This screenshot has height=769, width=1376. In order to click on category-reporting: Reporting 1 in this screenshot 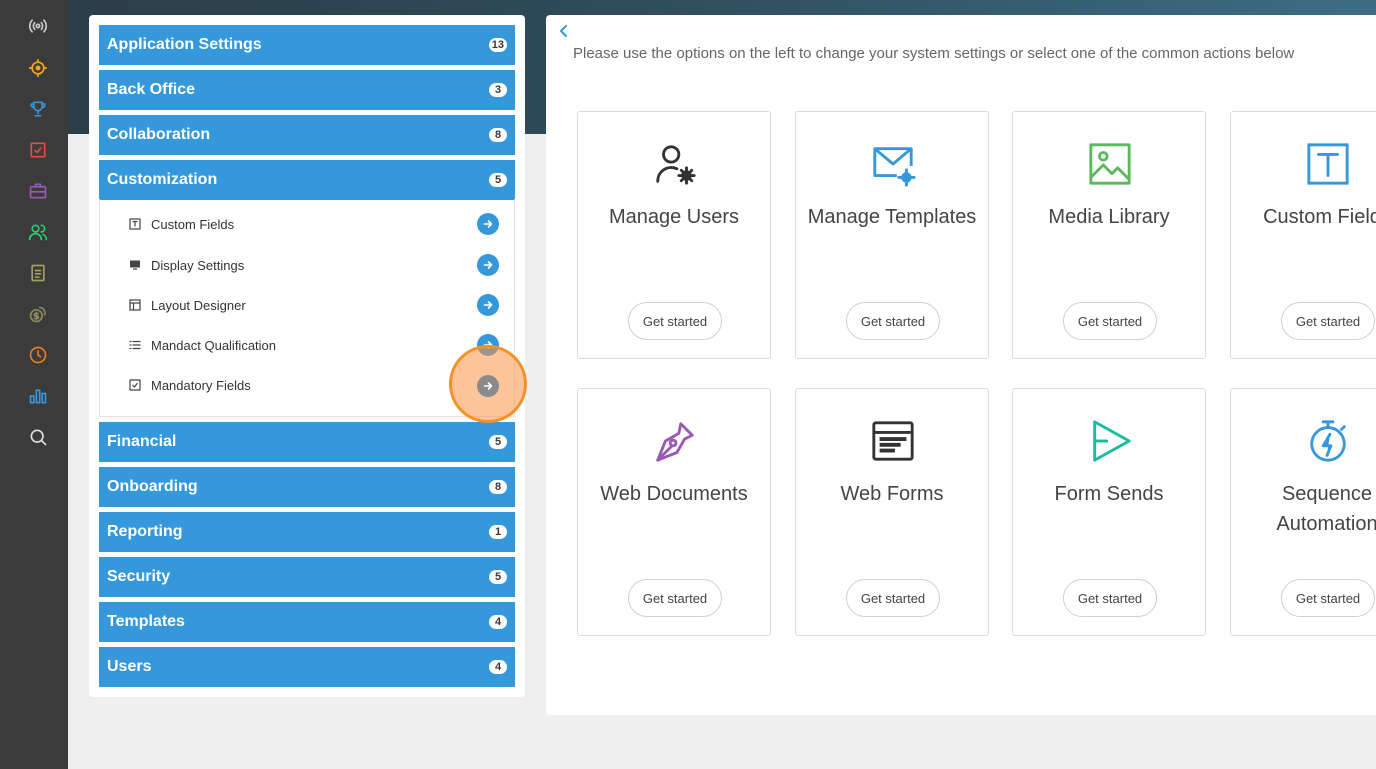, I will do `click(307, 532)`.